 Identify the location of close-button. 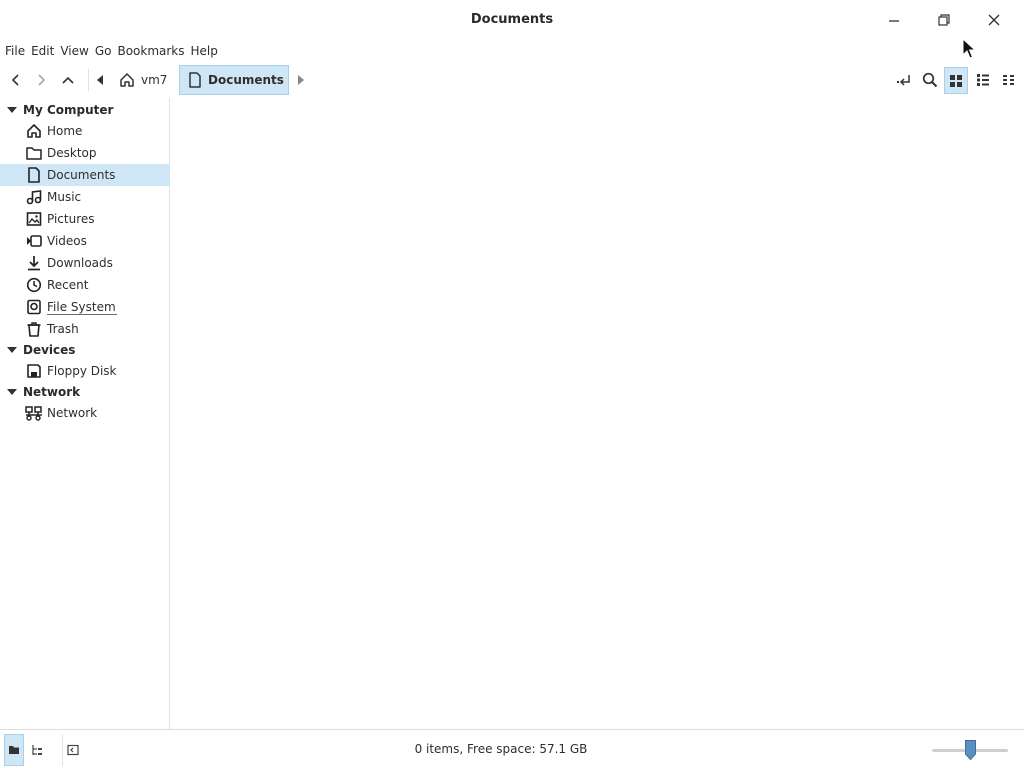
(994, 20).